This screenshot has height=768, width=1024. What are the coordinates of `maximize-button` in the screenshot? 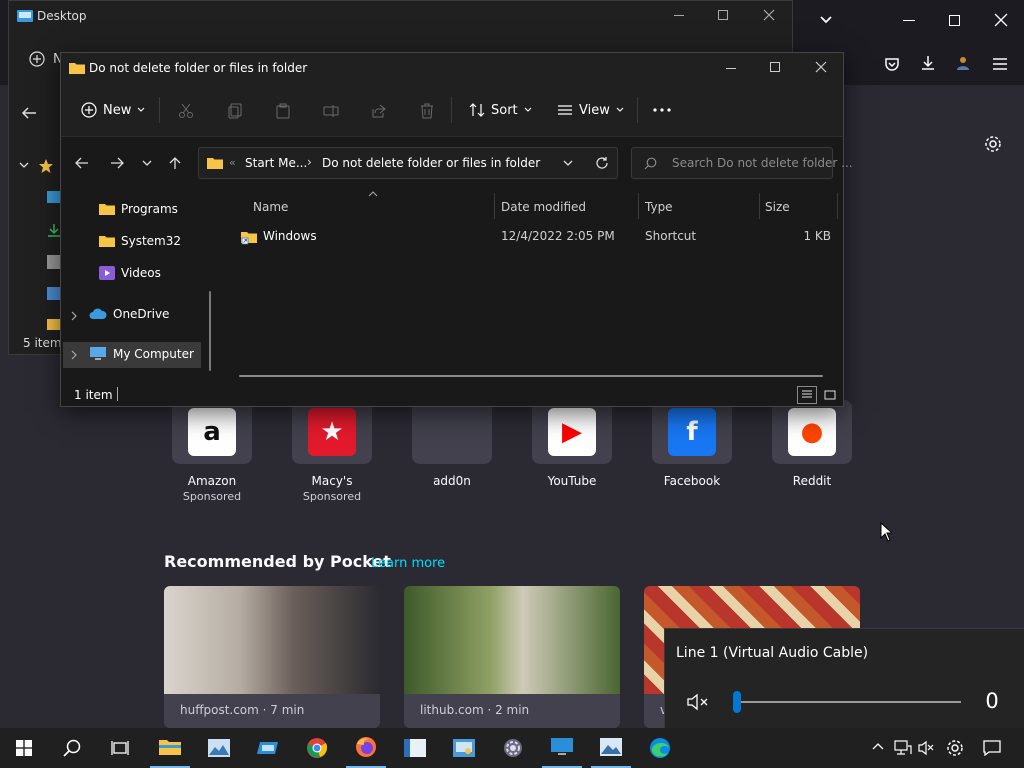 It's located at (775, 67).